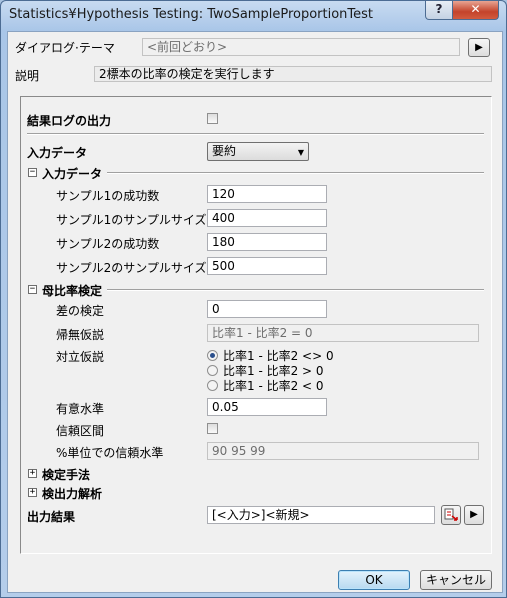 Image resolution: width=507 pixels, height=598 pixels. Describe the element at coordinates (80, 335) in the screenshot. I see `null-hypothesis-label: 帰無仮説` at that location.